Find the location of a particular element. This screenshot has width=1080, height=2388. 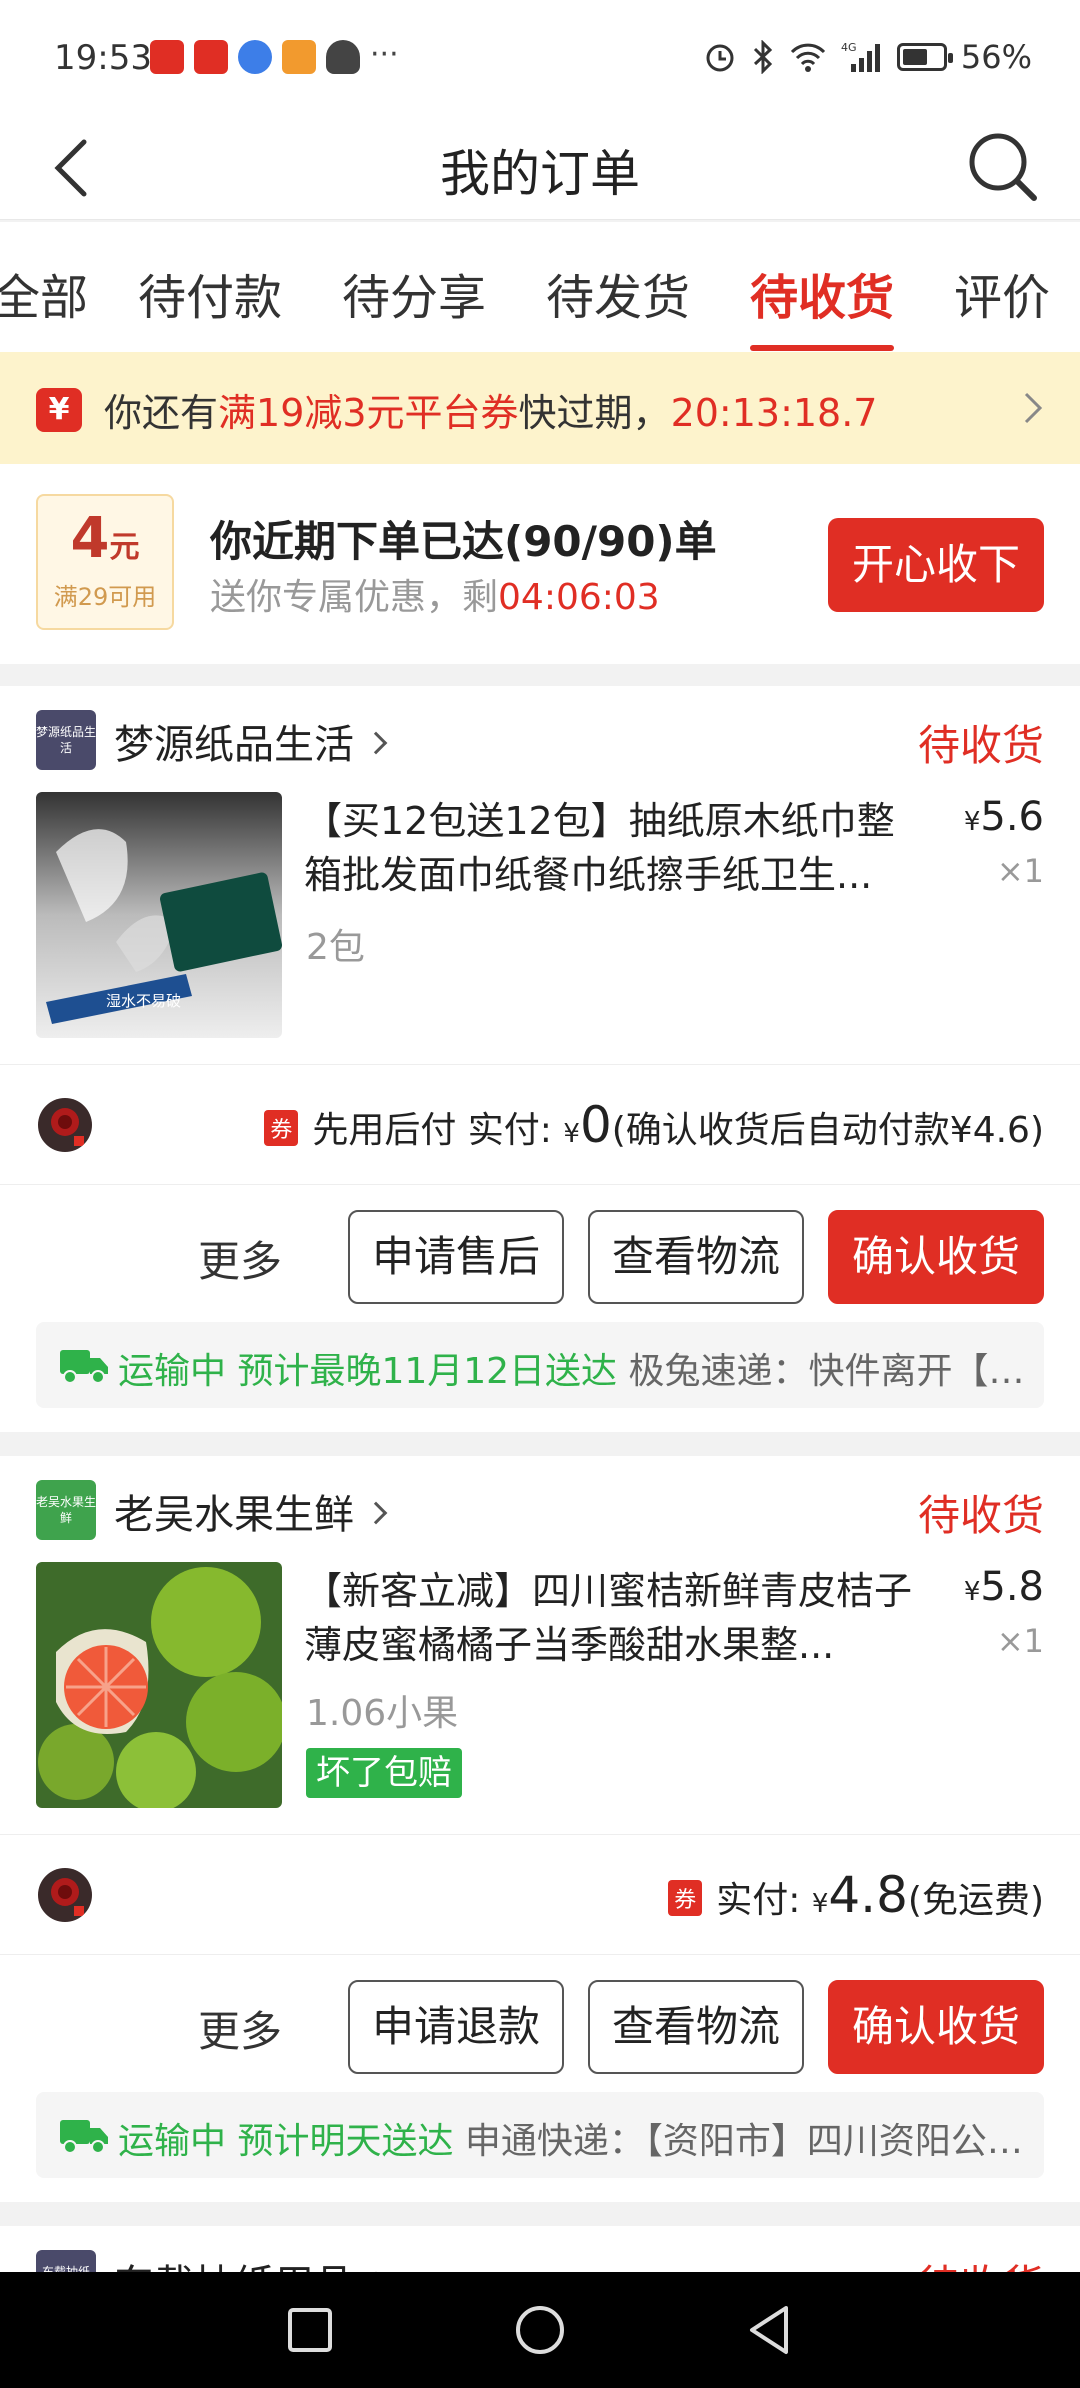

shop-name: 老吴水果生鲜 is located at coordinates (251, 1511).